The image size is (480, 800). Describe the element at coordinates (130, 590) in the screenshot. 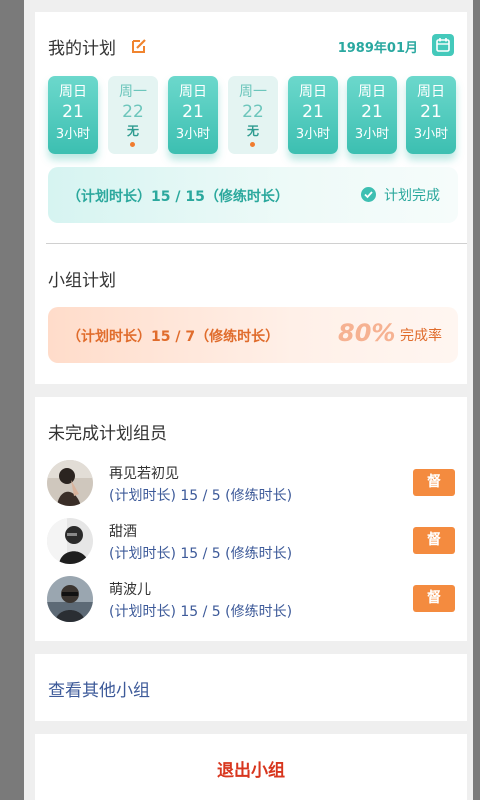

I see `member-name: 萌波儿` at that location.